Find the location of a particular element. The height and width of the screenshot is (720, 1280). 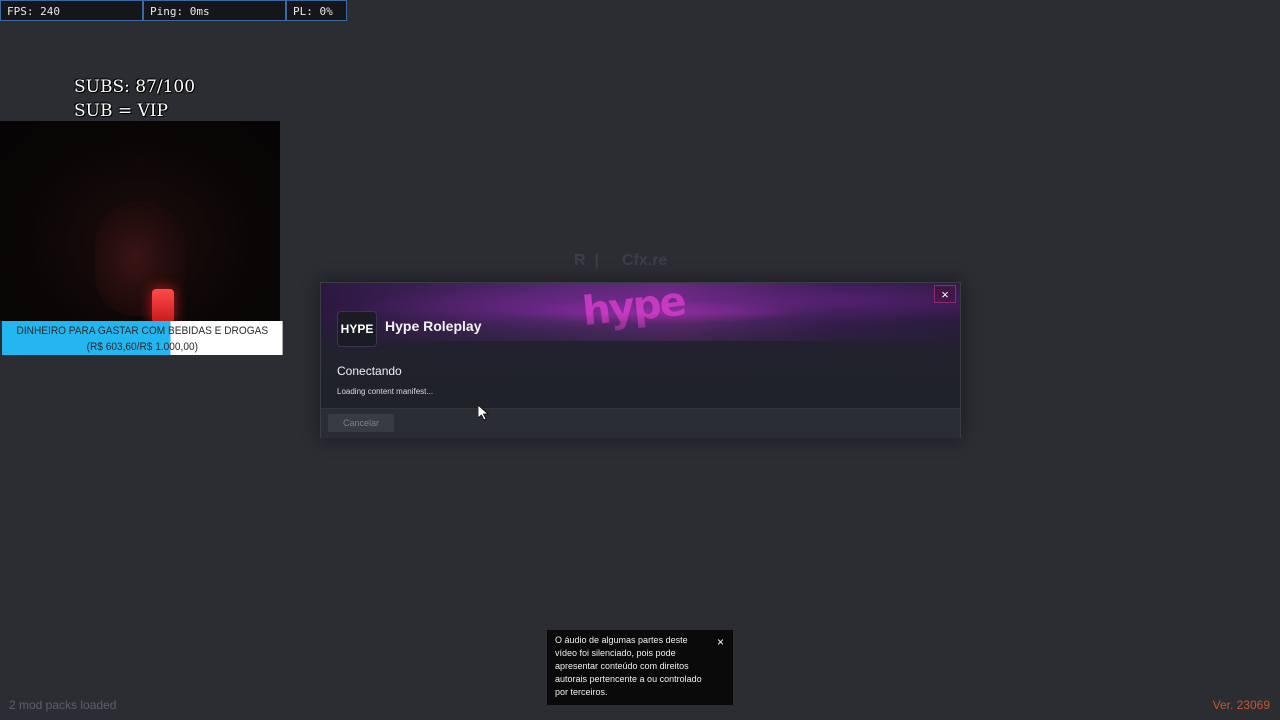

cancel-button: Cancelar is located at coordinates (361, 423).